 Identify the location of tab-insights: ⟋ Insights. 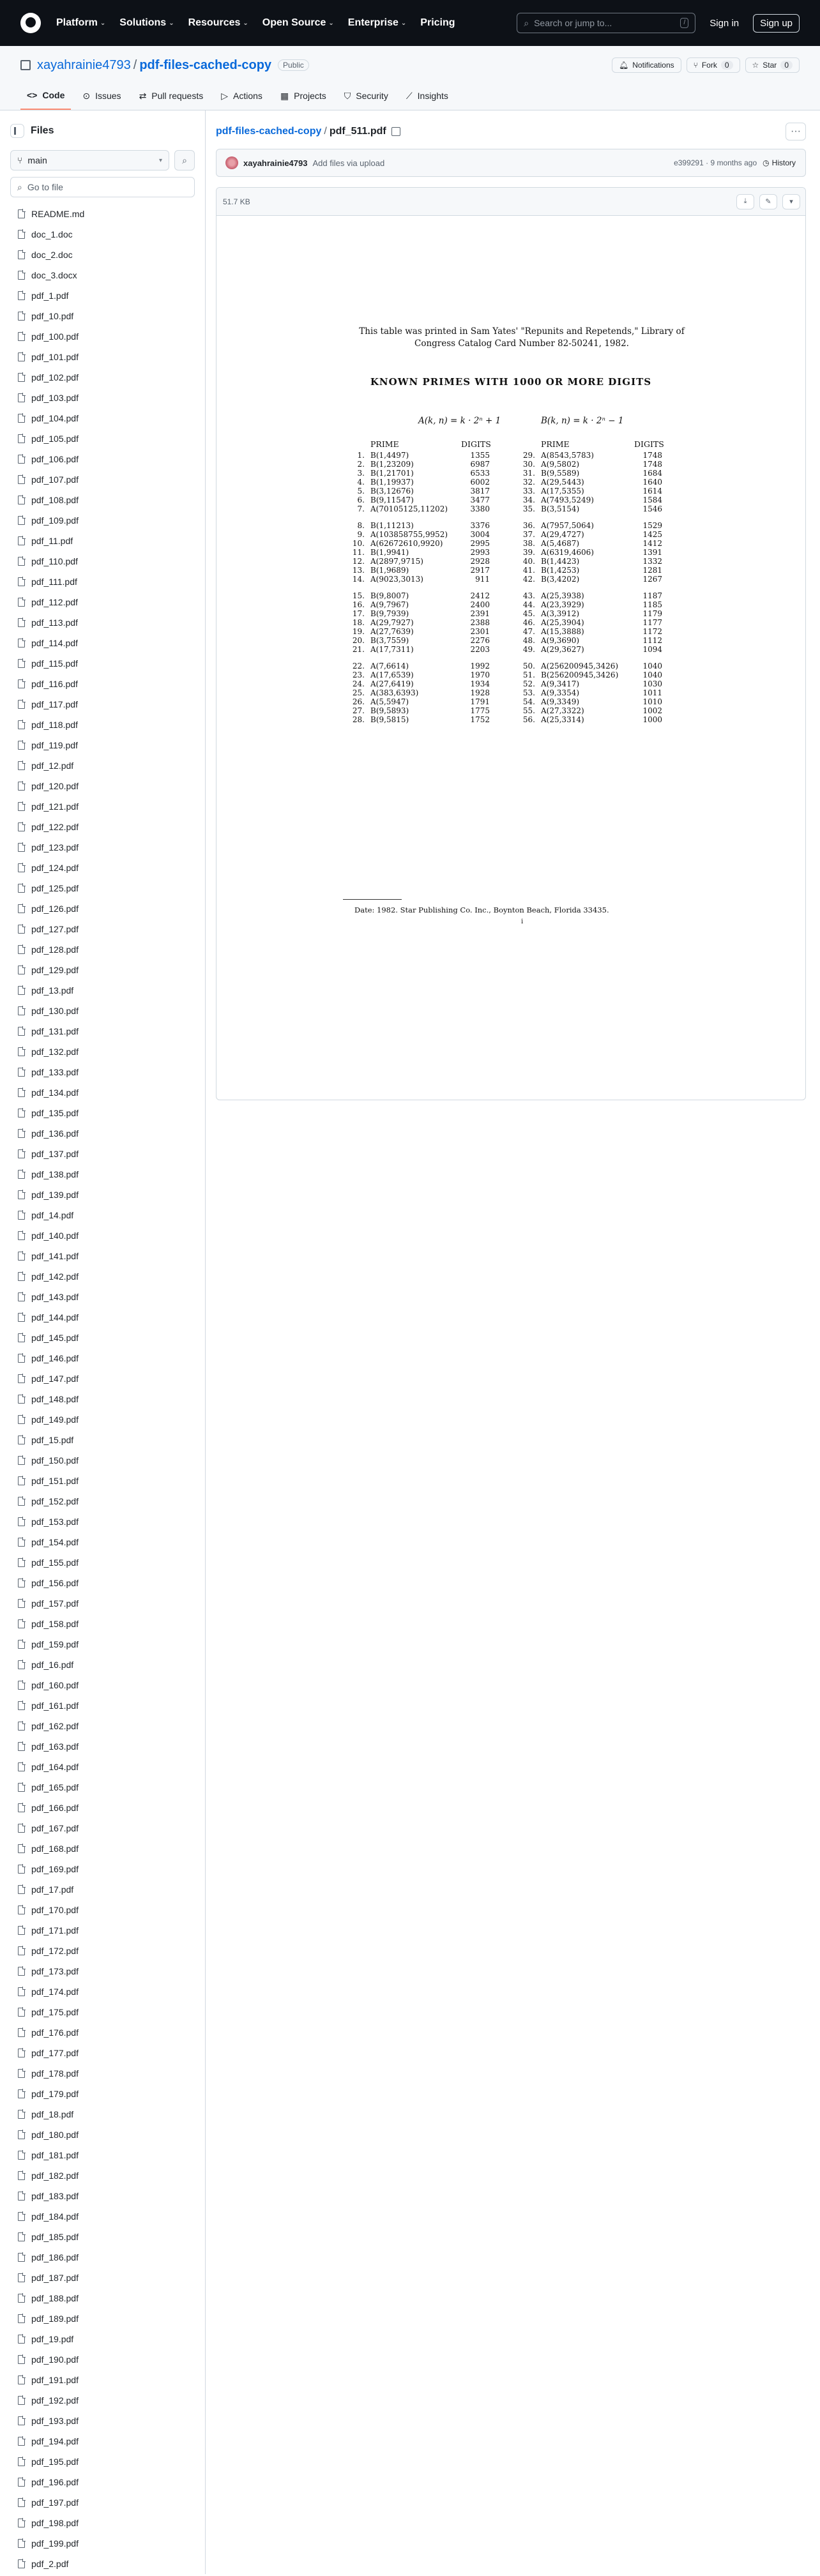
(427, 96).